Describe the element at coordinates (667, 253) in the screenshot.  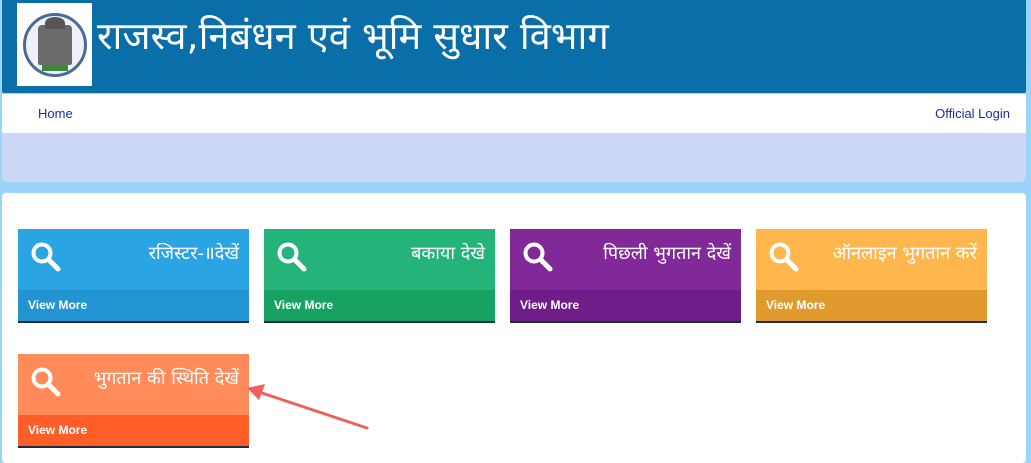
I see `tile-title: पिछली भुगतान देखें` at that location.